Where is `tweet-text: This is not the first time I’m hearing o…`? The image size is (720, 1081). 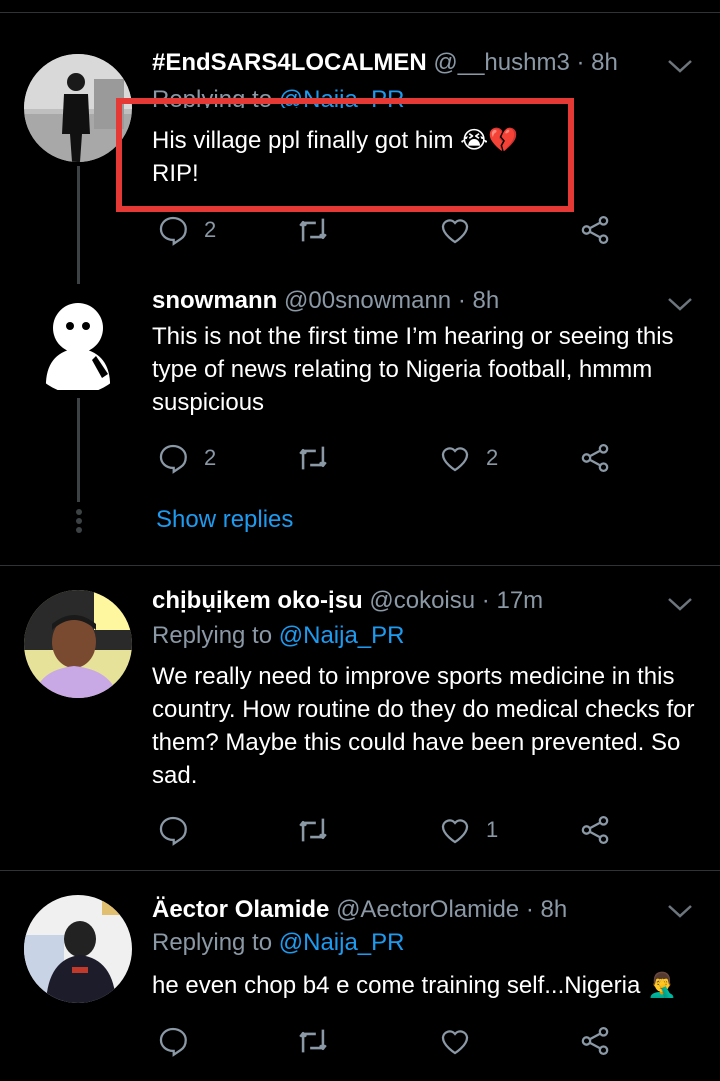 tweet-text: This is not the first time I’m hearing o… is located at coordinates (413, 369).